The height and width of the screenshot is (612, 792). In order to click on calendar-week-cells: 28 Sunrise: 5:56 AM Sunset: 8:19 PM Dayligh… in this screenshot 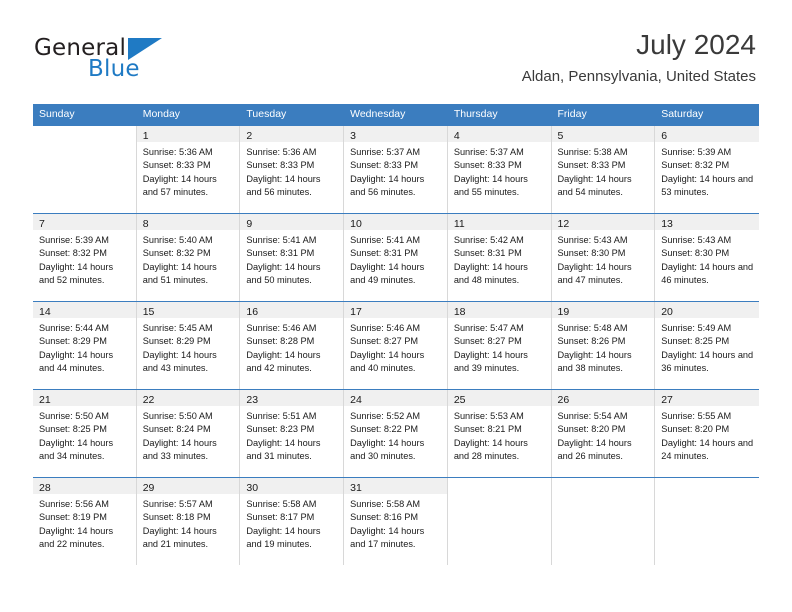, I will do `click(396, 521)`.